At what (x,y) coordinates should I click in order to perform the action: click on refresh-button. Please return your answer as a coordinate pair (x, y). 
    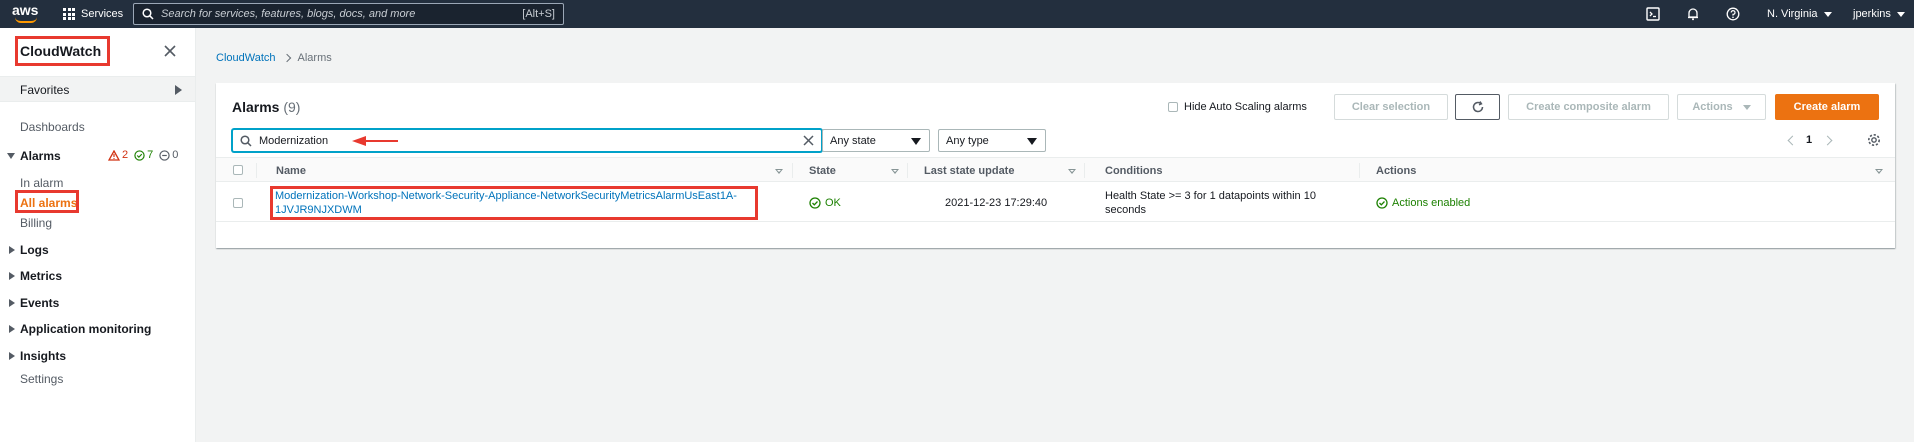
    Looking at the image, I should click on (1477, 107).